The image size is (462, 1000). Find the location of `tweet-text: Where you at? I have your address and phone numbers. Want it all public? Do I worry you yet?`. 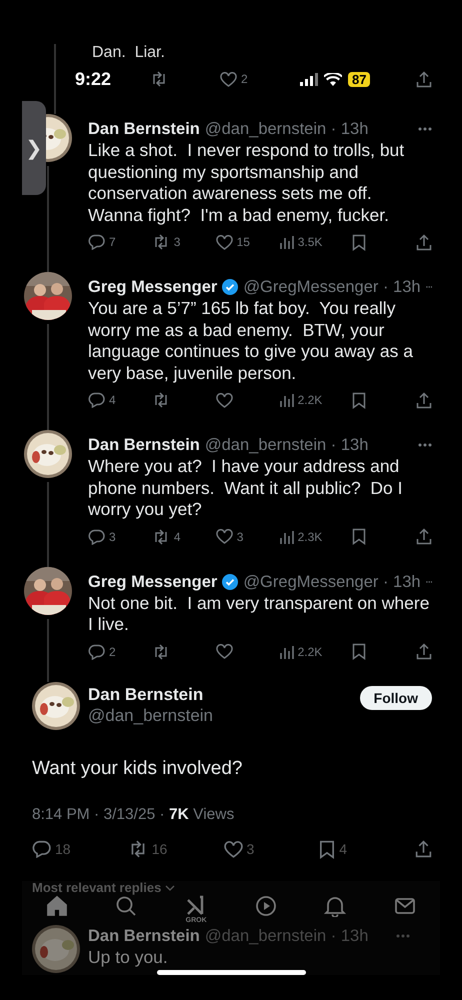

tweet-text: Where you at? I have your address and phone numbers. Want it all public? Do I worry you yet? is located at coordinates (246, 488).